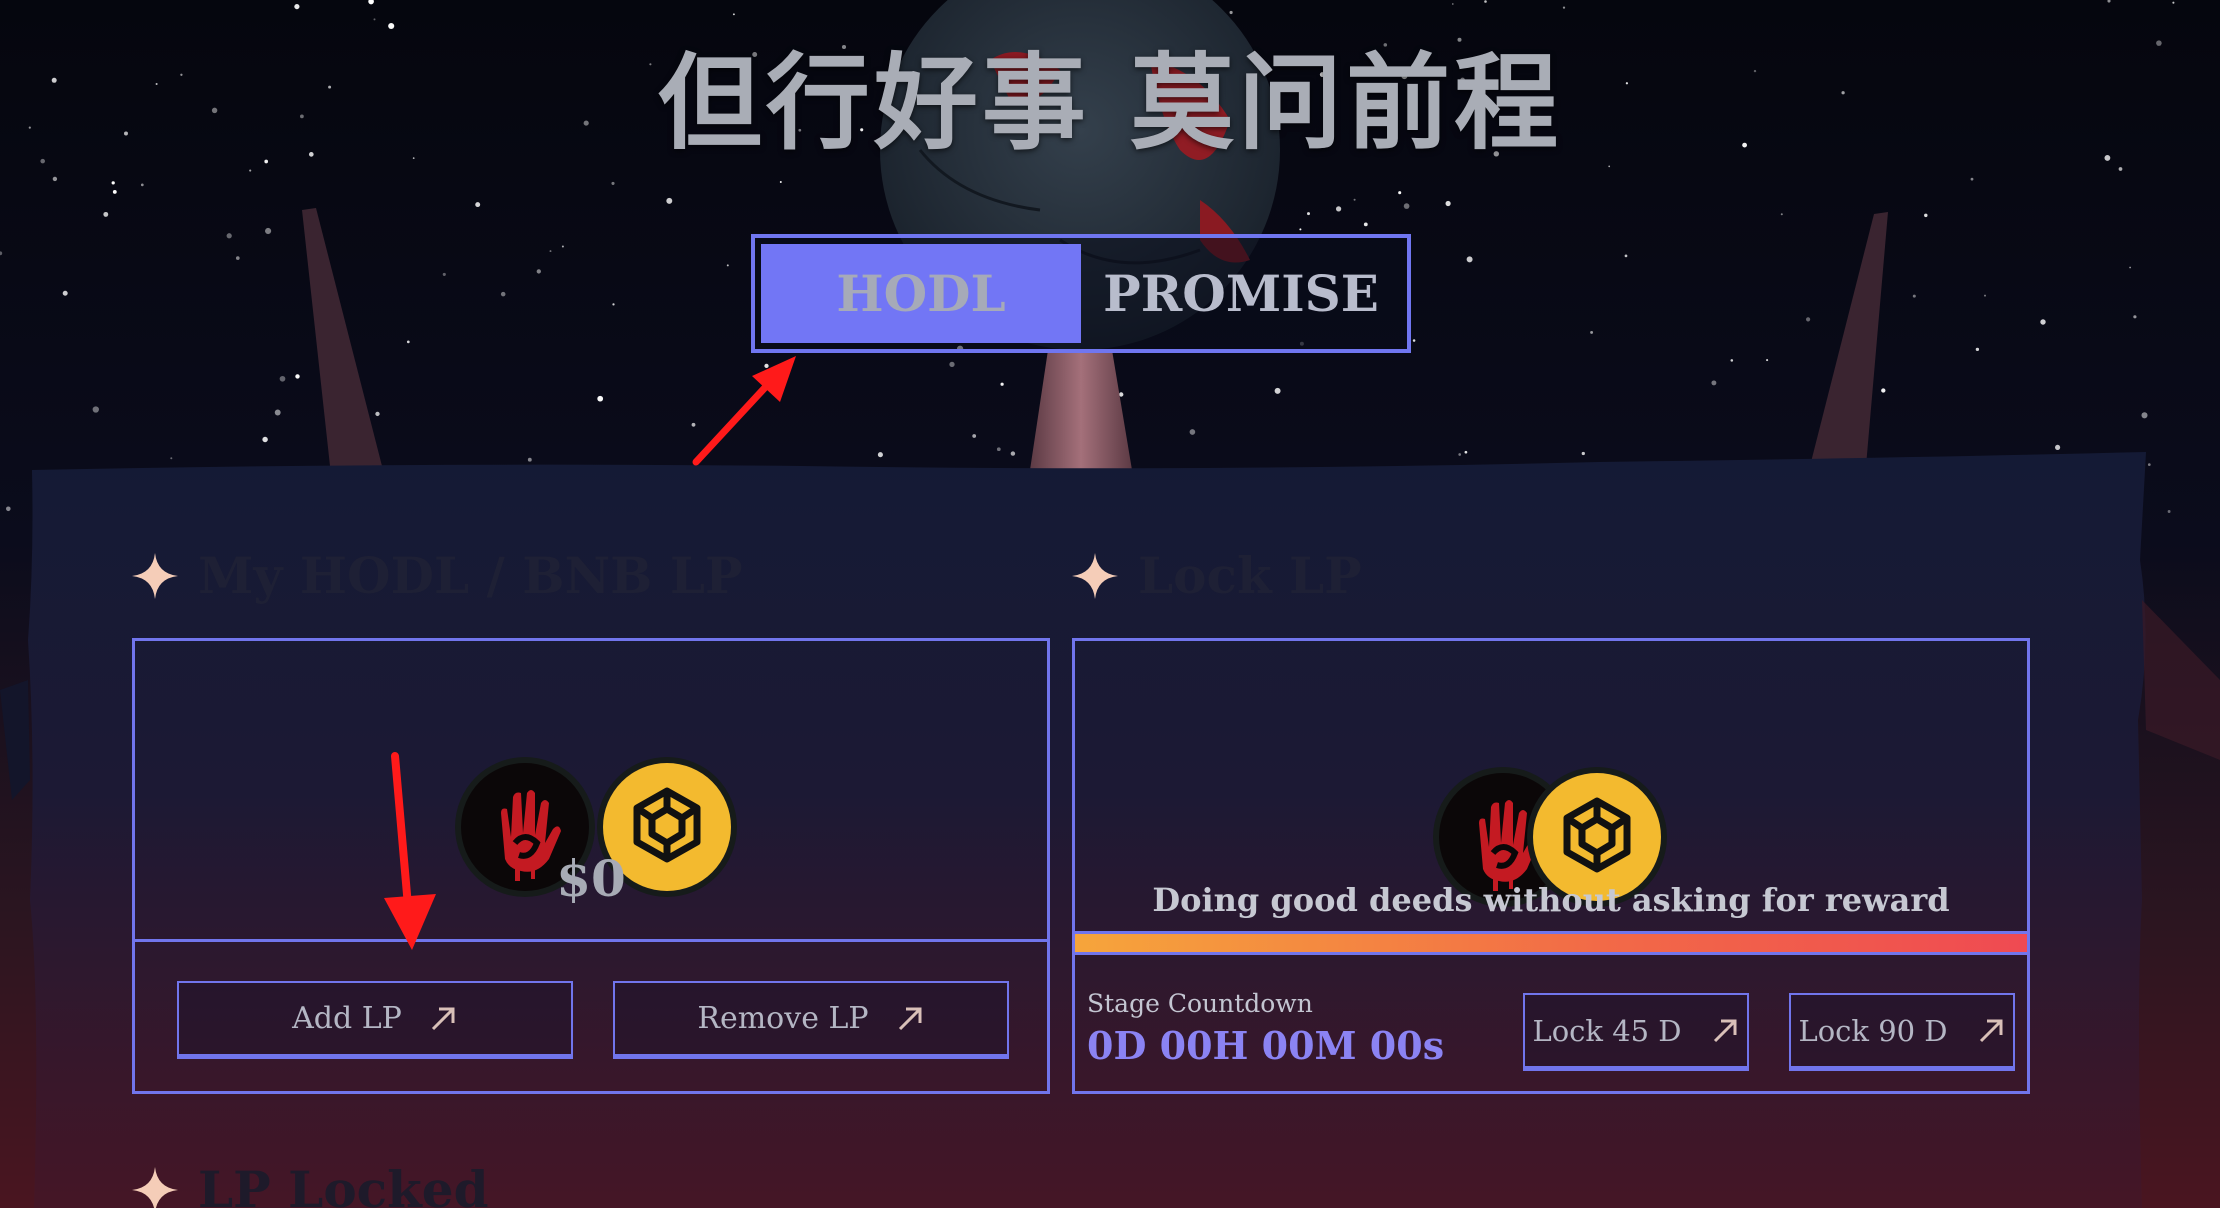 This screenshot has width=2220, height=1208. I want to click on lock-progress-bar, so click(1551, 943).